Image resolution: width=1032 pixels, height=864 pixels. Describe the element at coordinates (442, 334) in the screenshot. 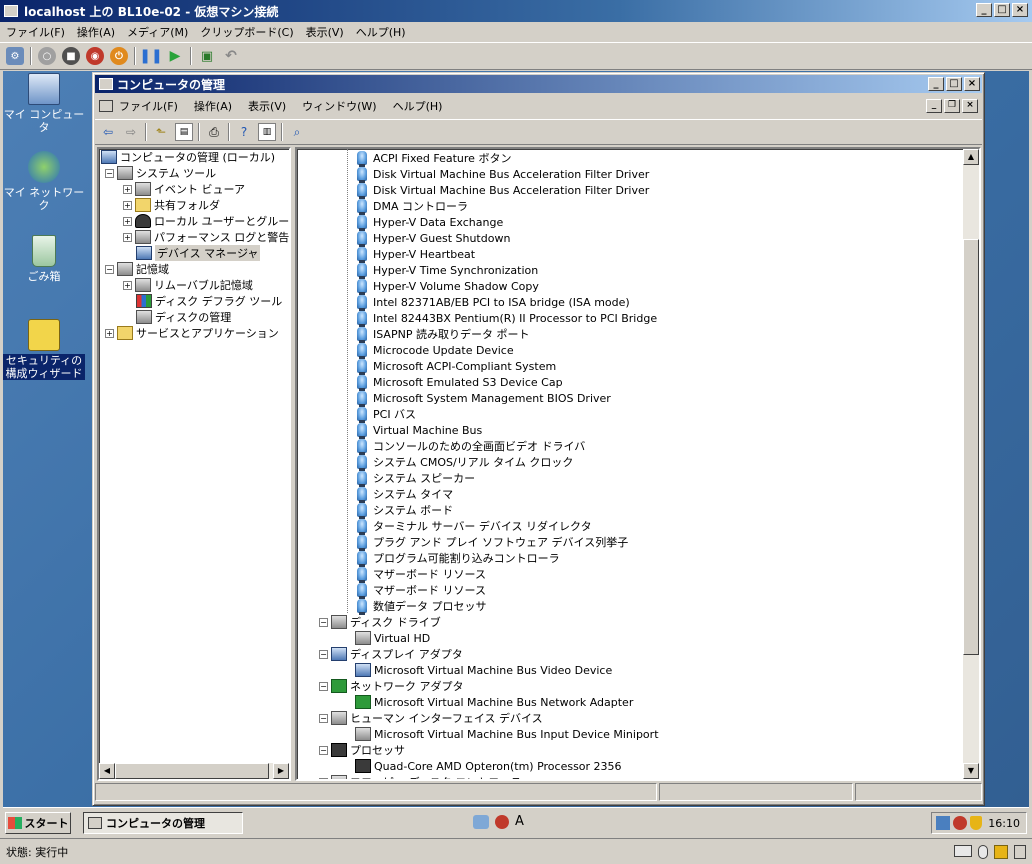

I see `device-item: ISAPNP 読み取りデータ ポート` at that location.